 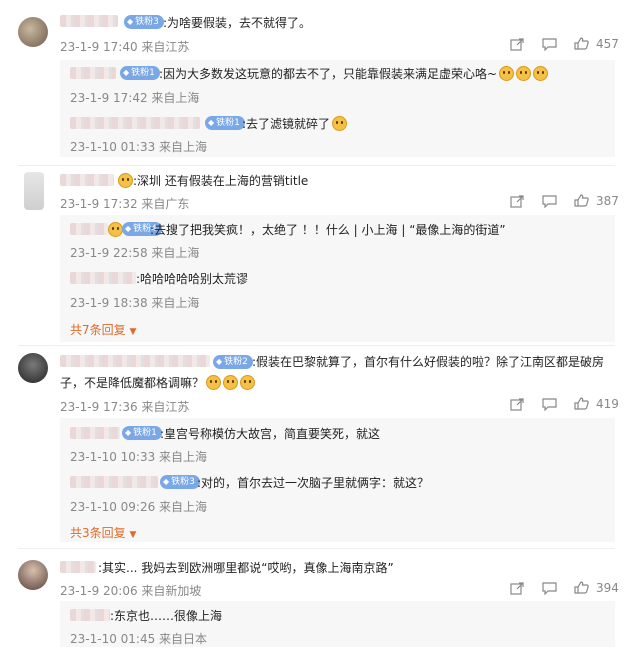 What do you see at coordinates (354, 73) in the screenshot?
I see `reply-text: :因为大多数发这玩意的都去不了，只能靠假装来满足虚荣心咯~` at bounding box center [354, 73].